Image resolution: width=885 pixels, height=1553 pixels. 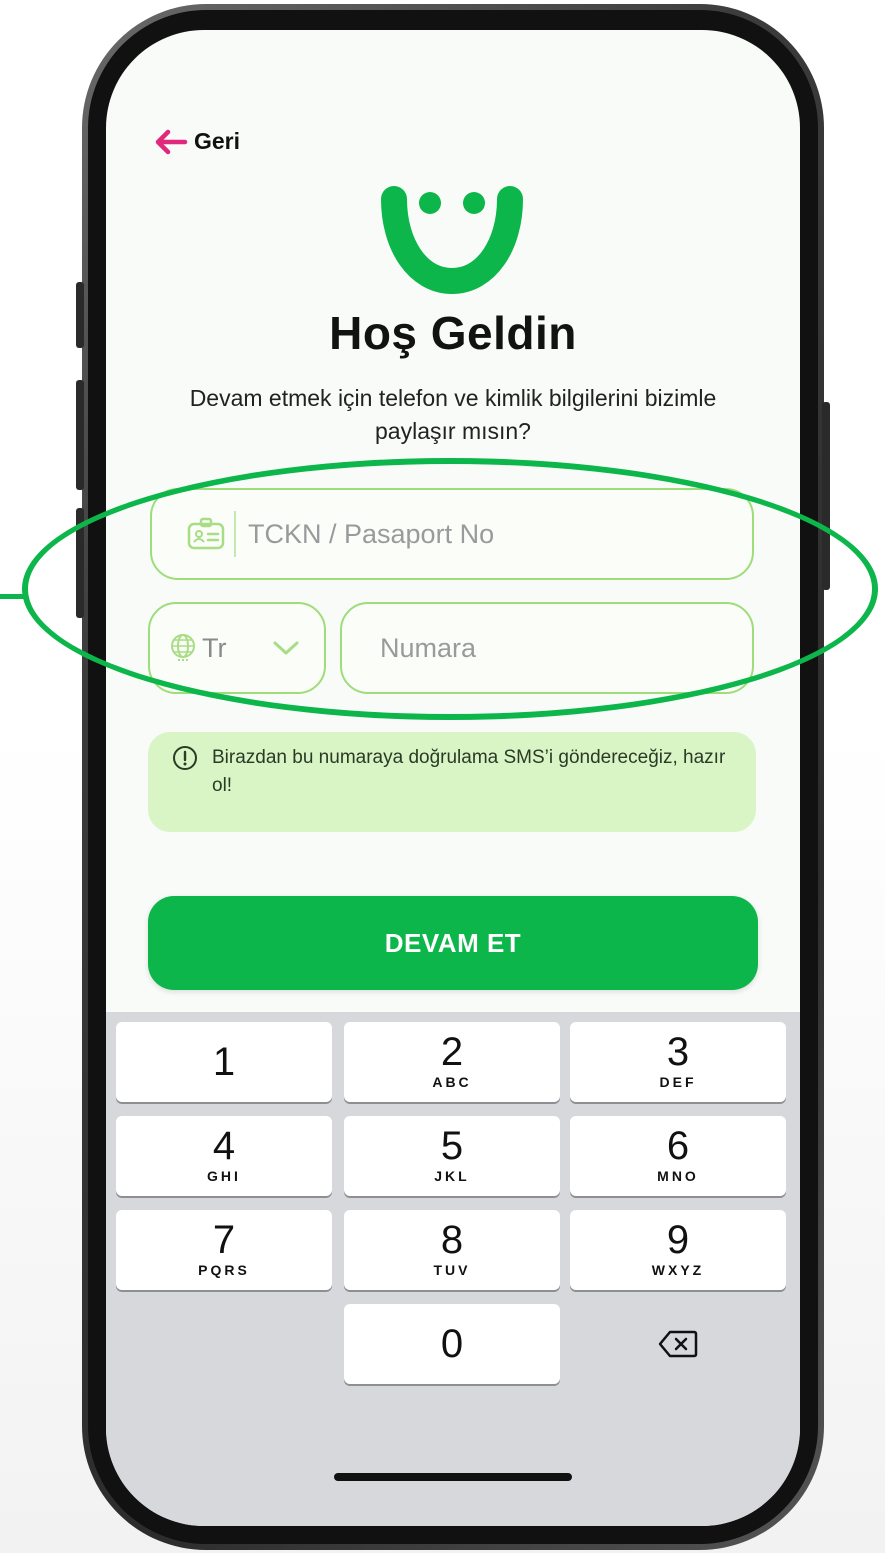 I want to click on key-letters: JKL, so click(x=452, y=1176).